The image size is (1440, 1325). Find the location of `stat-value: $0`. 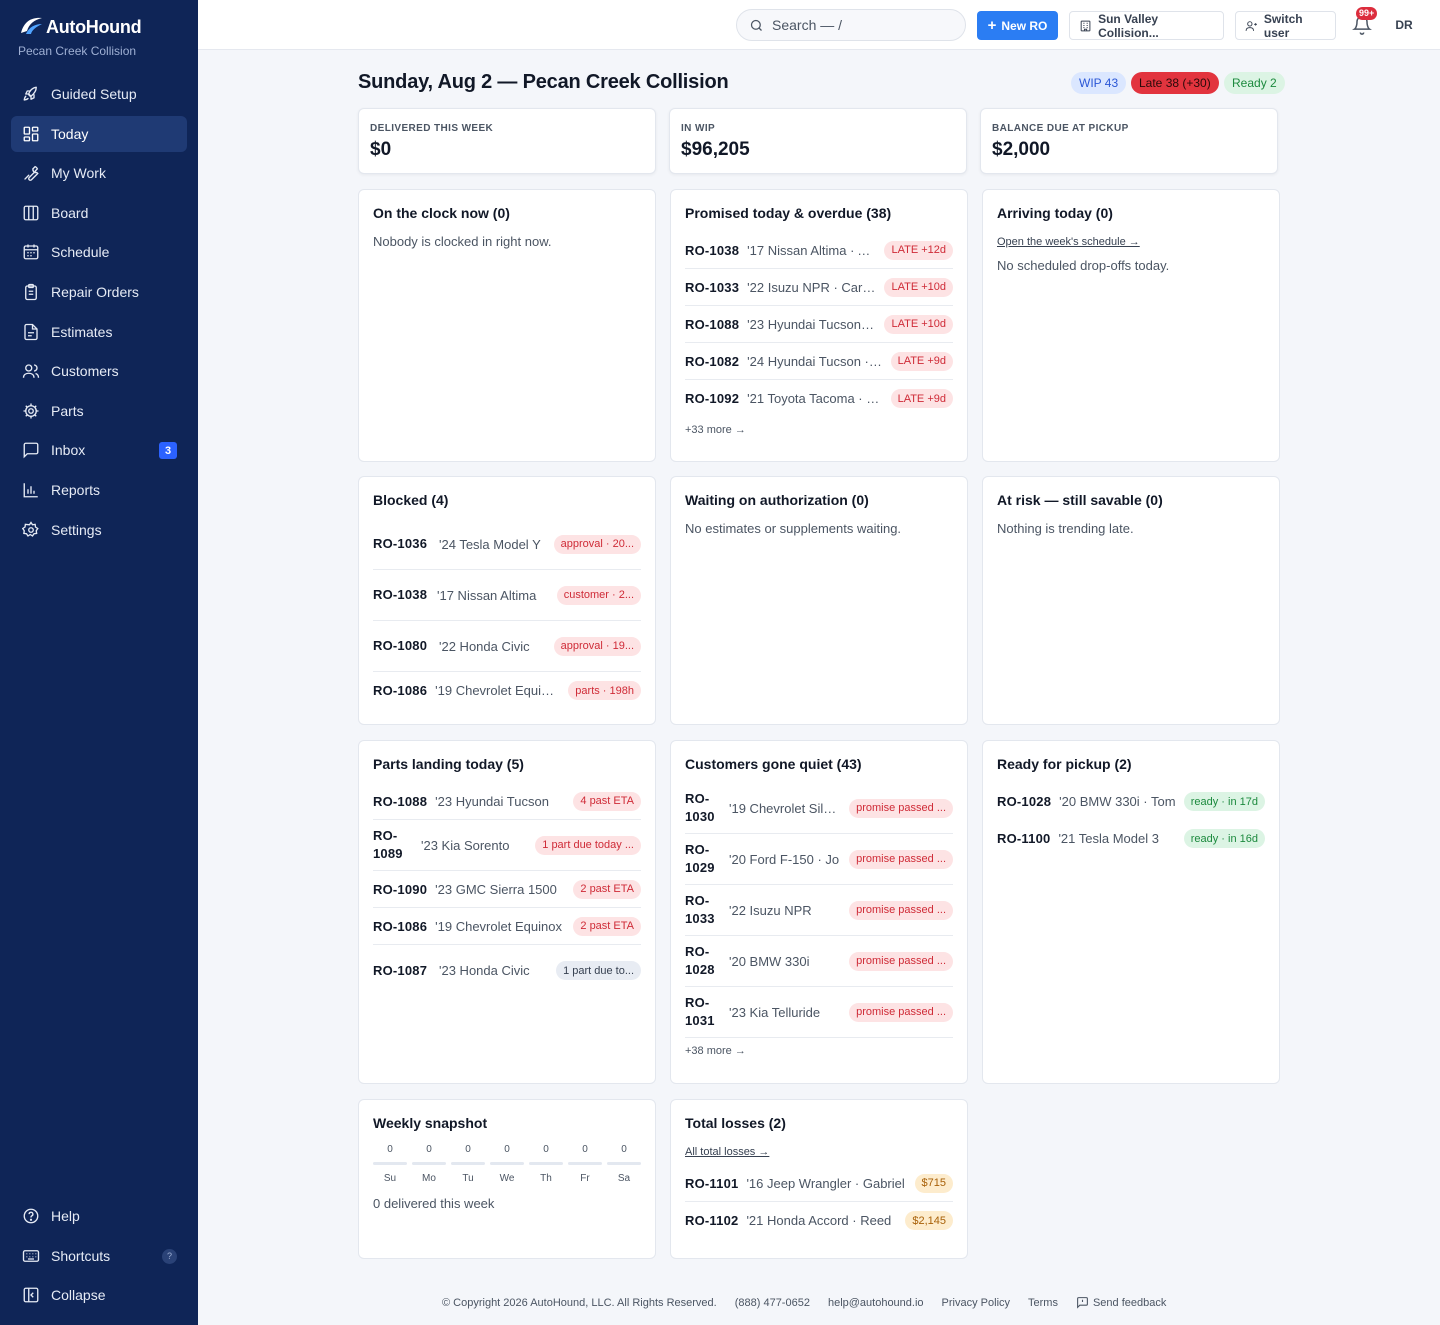

stat-value: $0 is located at coordinates (381, 149).